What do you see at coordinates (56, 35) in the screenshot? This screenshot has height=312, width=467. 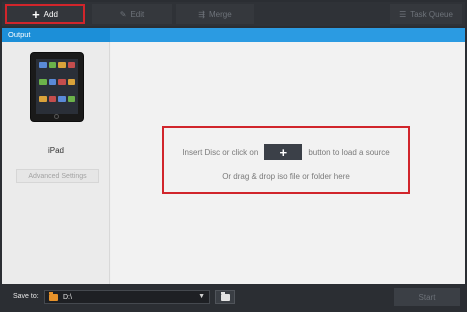 I see `tab-output: Output` at bounding box center [56, 35].